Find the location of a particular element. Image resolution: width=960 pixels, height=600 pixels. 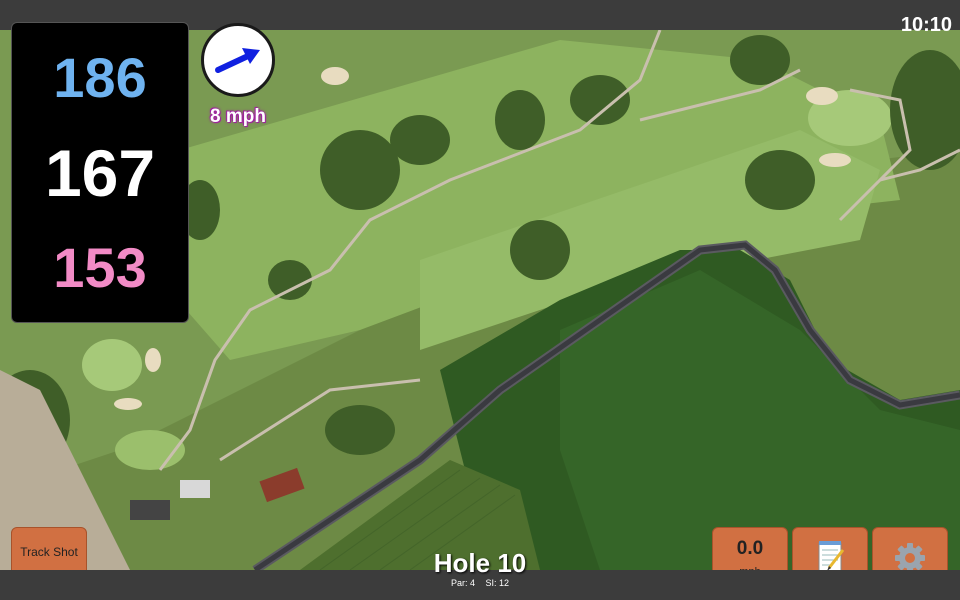

center-yardage: 167 is located at coordinates (100, 173).